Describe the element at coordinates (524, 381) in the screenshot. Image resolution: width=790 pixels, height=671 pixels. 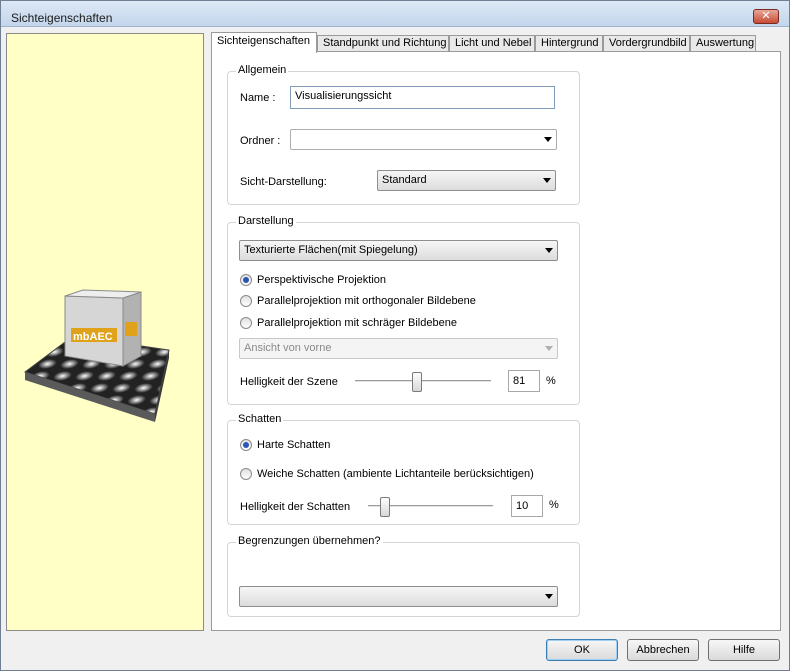
I see `helligkeit-szene-value: 81` at that location.